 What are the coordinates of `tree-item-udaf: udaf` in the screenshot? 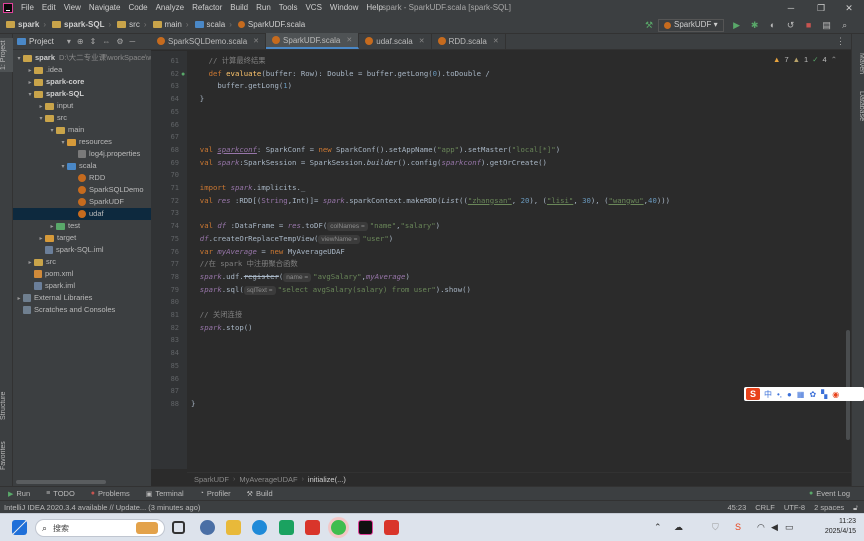 It's located at (82, 214).